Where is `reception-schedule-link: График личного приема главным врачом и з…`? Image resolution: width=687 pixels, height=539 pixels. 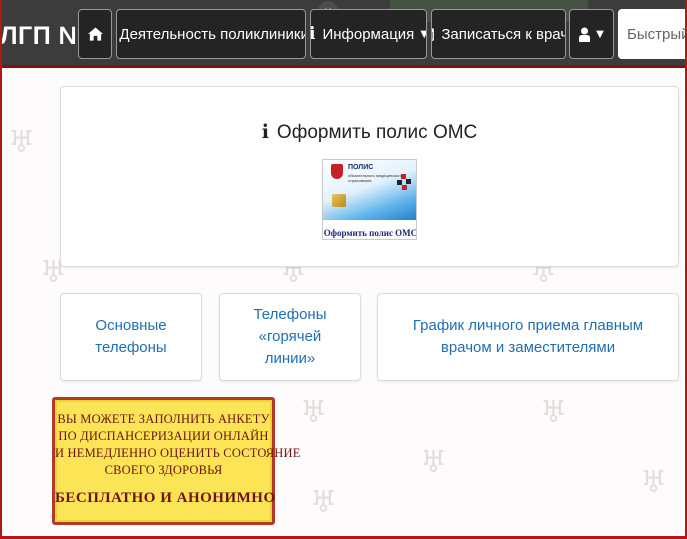
reception-schedule-link: График личного приема главным врачом и з… is located at coordinates (528, 337).